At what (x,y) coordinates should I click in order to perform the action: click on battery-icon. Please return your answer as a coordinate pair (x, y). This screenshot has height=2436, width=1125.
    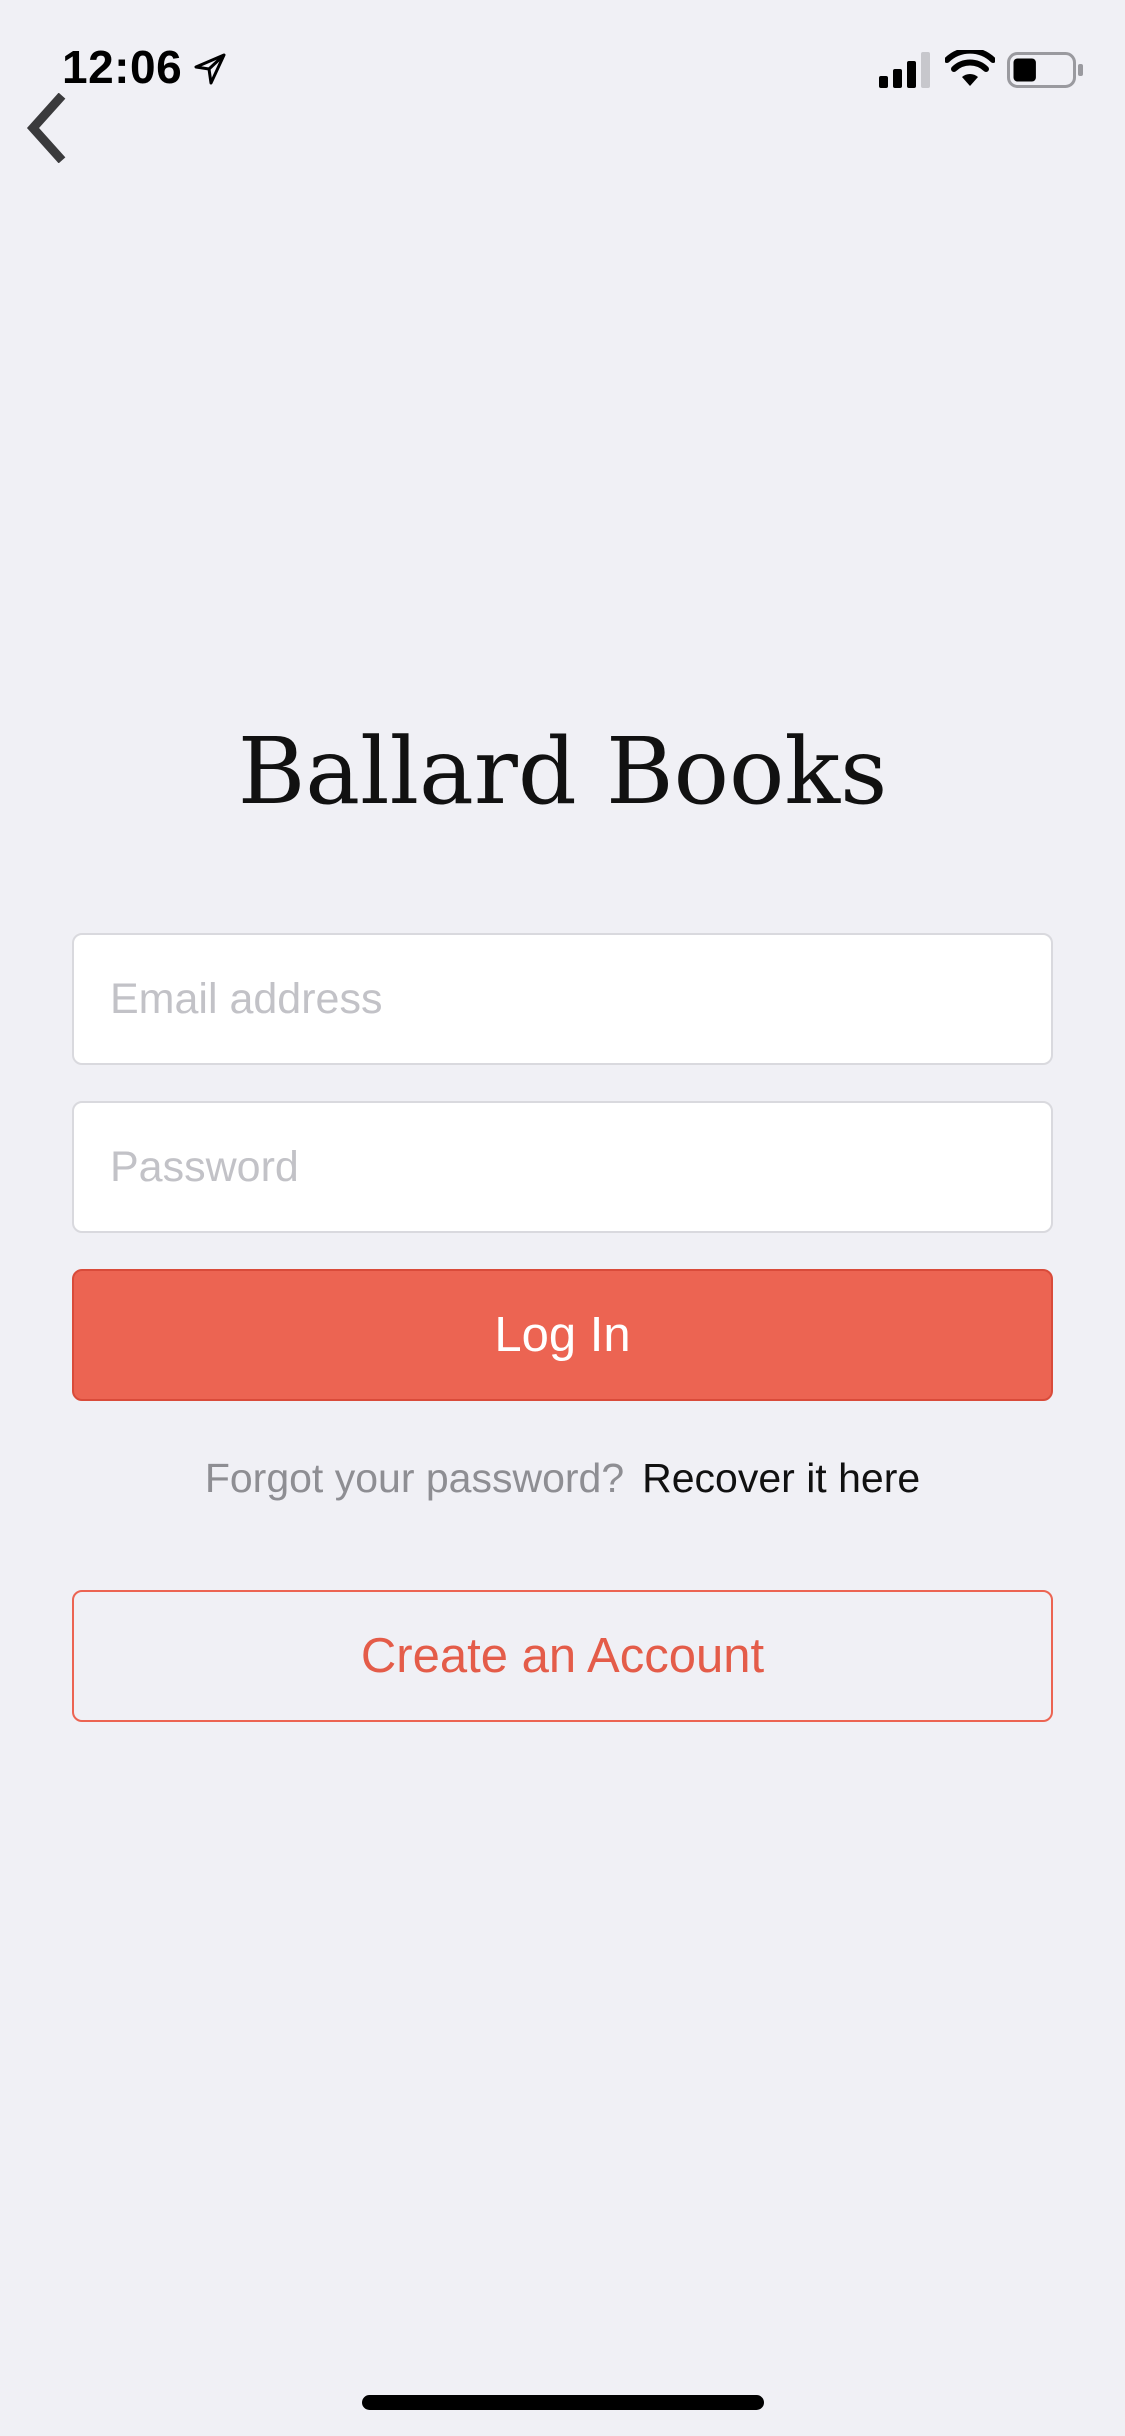
    Looking at the image, I should click on (1045, 70).